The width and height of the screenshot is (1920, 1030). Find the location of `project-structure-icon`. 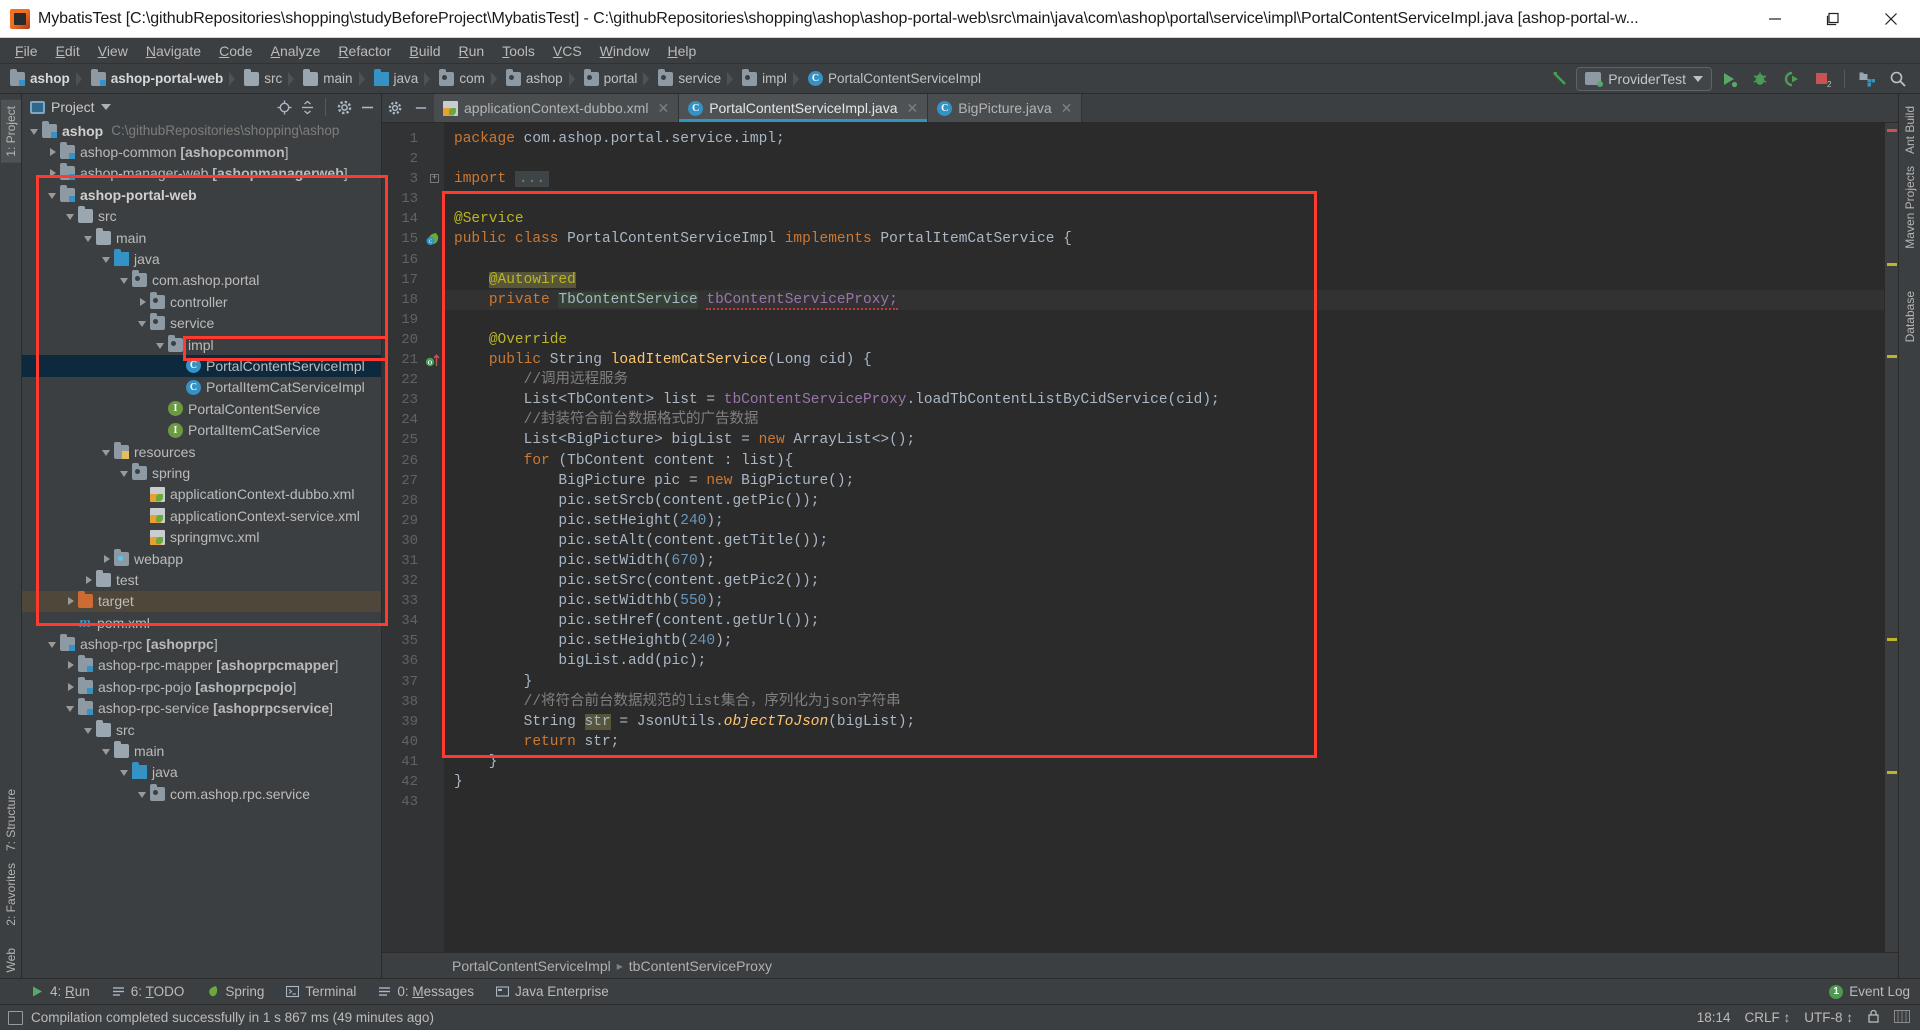

project-structure-icon is located at coordinates (1867, 79).